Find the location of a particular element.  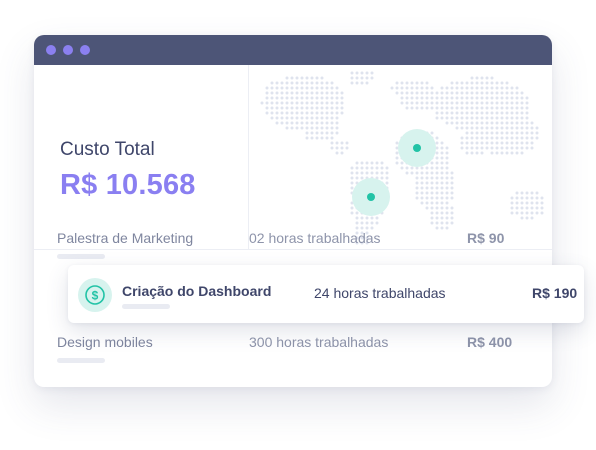

north-africa-marker is located at coordinates (417, 148).